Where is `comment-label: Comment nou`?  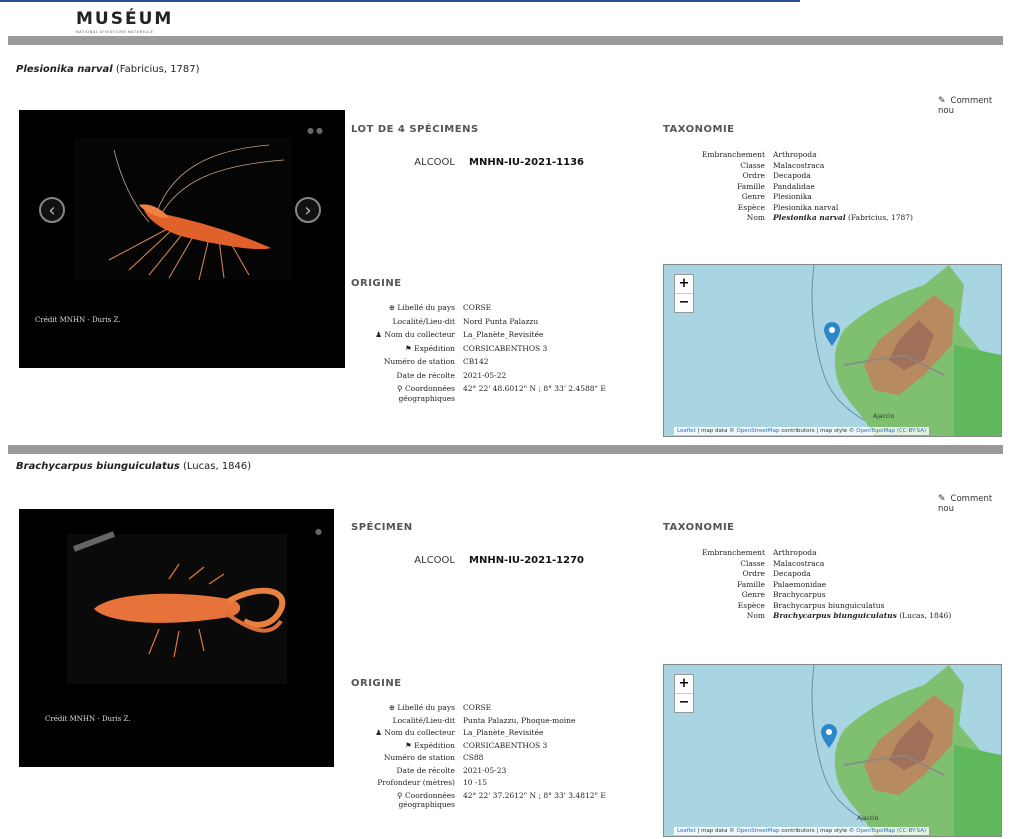 comment-label: Comment nou is located at coordinates (965, 106).